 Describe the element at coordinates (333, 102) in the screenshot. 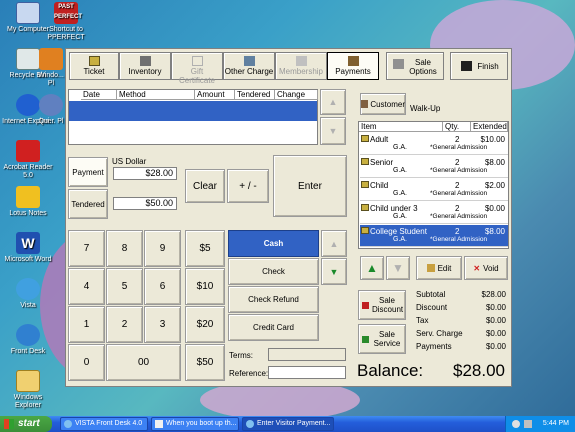

I see `scroll-up-button: ▲` at that location.